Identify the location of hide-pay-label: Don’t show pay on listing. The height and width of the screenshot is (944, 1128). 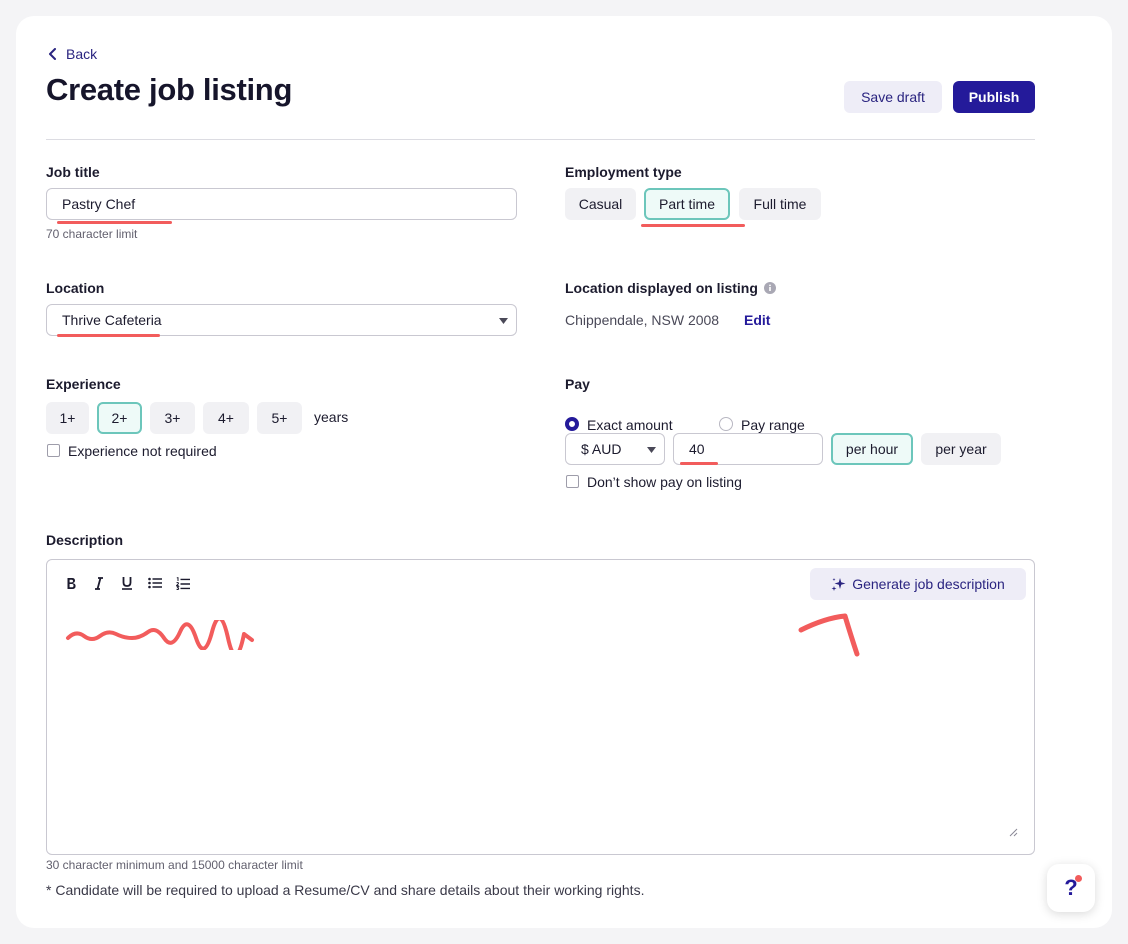
(664, 482).